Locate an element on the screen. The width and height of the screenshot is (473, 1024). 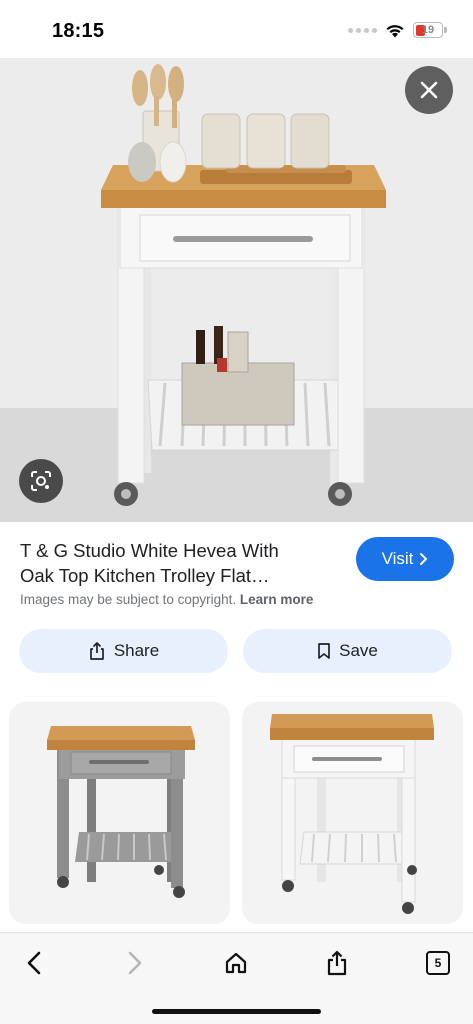
save-label: Save is located at coordinates (358, 650).